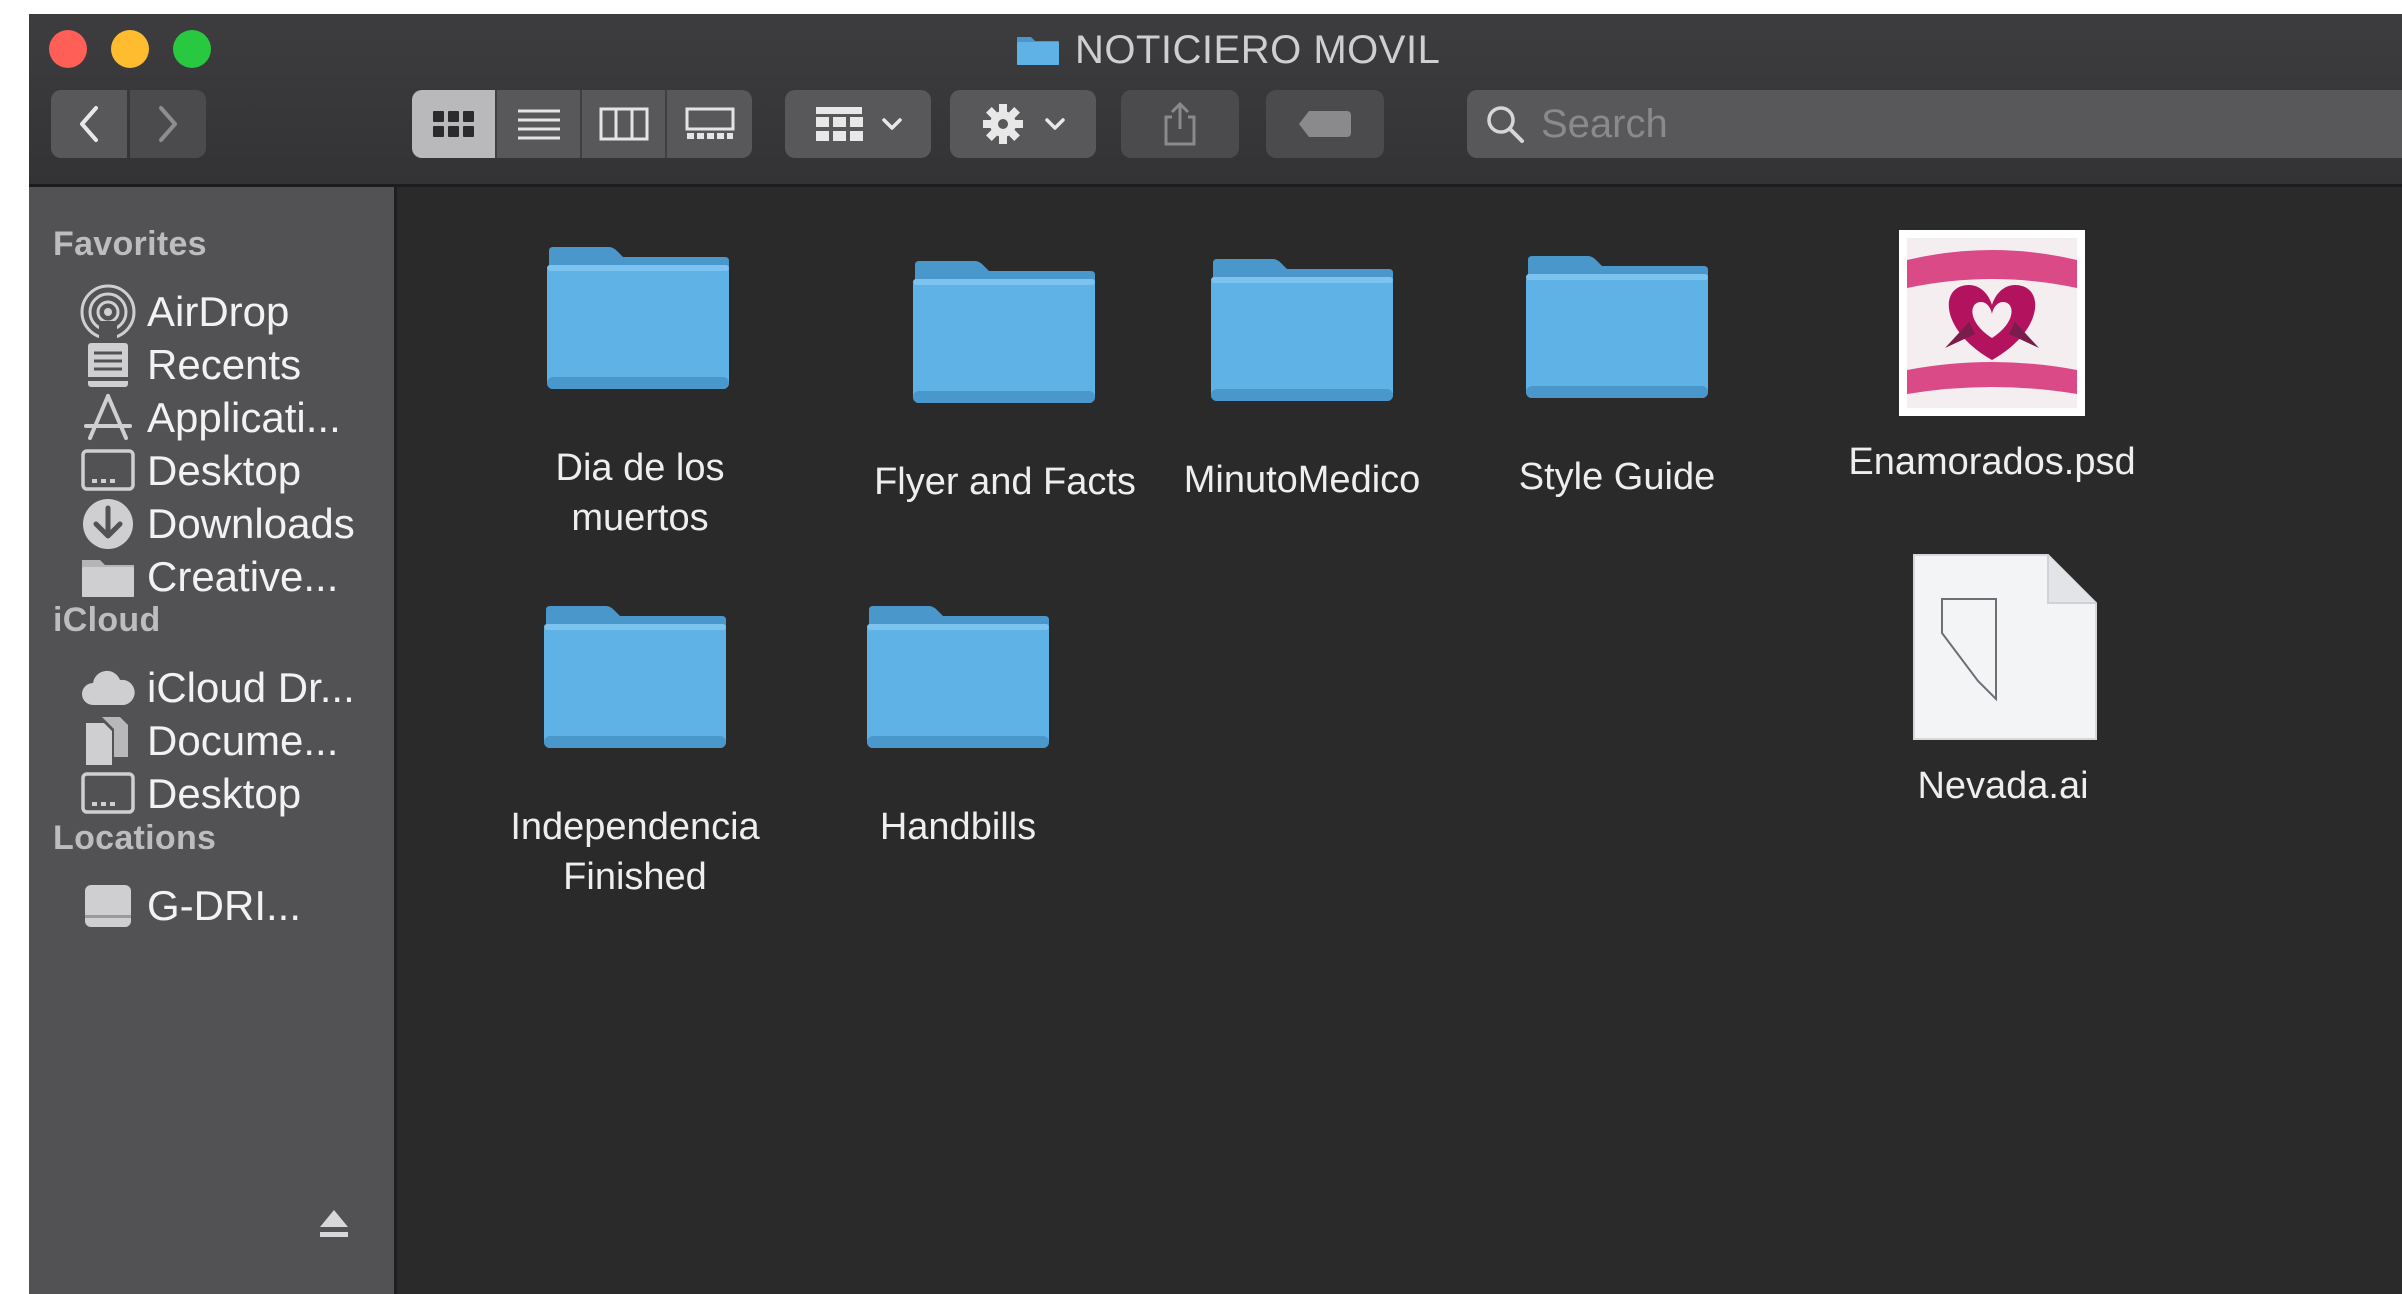 The height and width of the screenshot is (1294, 2402). What do you see at coordinates (108, 906) in the screenshot?
I see `drive-icon` at bounding box center [108, 906].